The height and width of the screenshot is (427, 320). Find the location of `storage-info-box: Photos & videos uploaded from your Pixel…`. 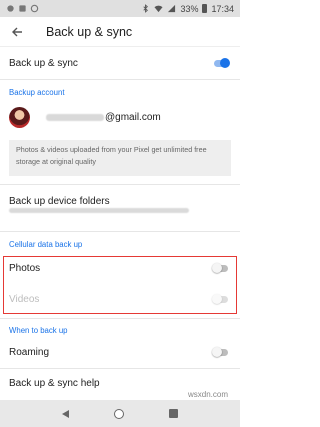

storage-info-box: Photos & videos uploaded from your Pixel… is located at coordinates (120, 158).